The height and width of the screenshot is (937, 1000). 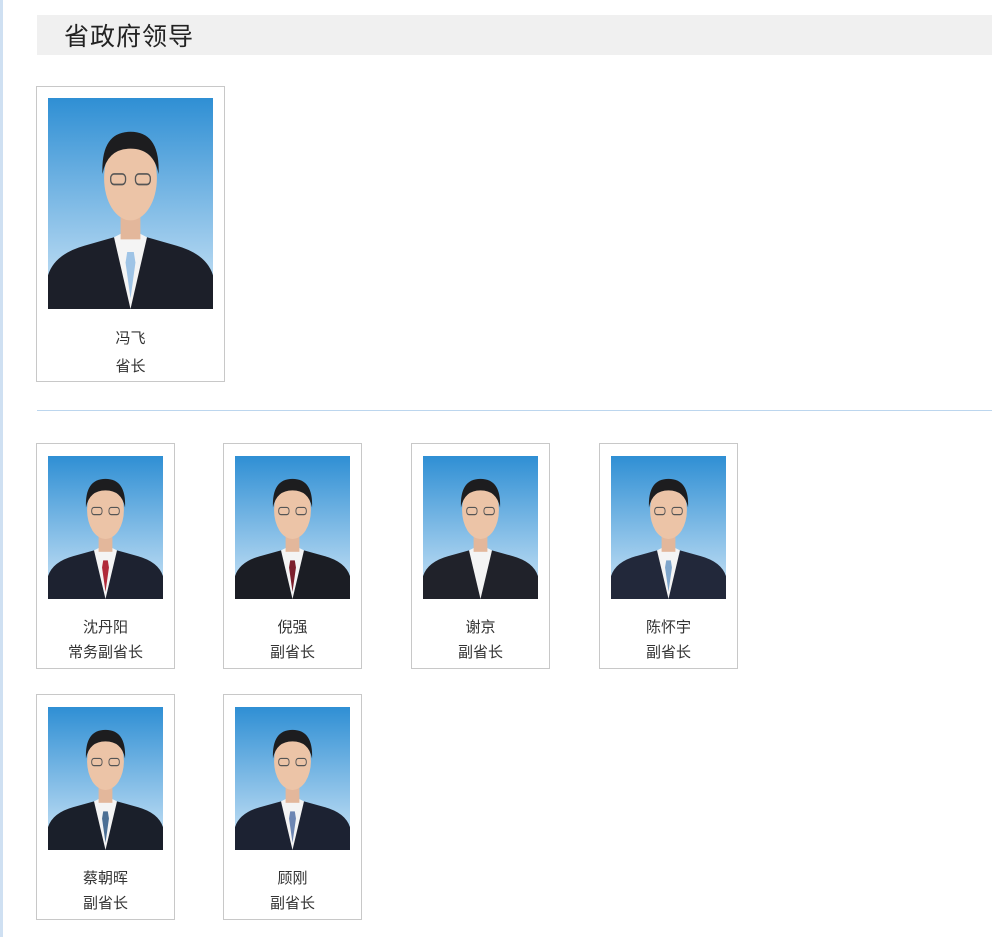 What do you see at coordinates (105, 878) in the screenshot?
I see `leader-name: 蔡朝晖` at bounding box center [105, 878].